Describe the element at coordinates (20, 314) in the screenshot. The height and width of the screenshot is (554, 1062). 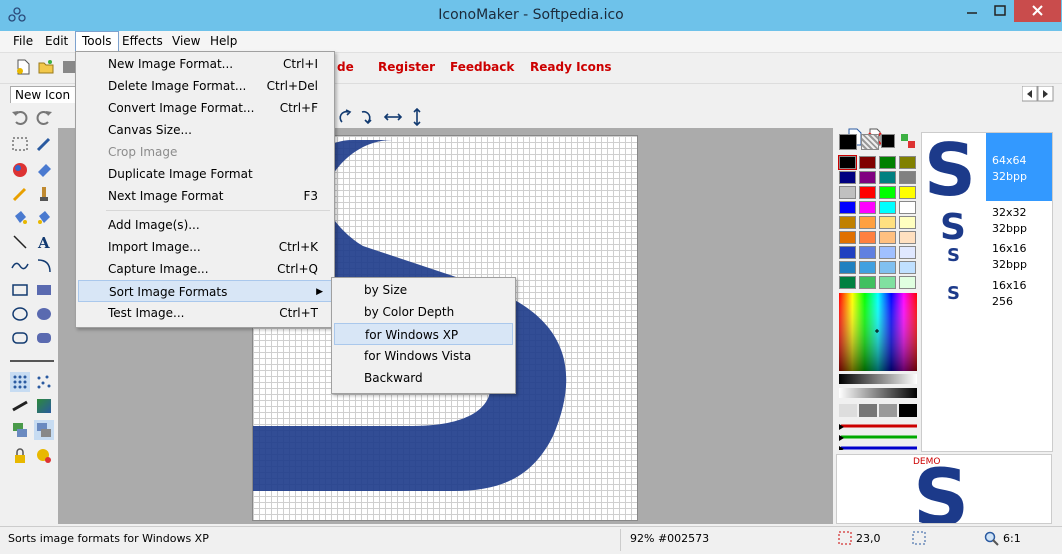
I see `ellipse-icon` at that location.